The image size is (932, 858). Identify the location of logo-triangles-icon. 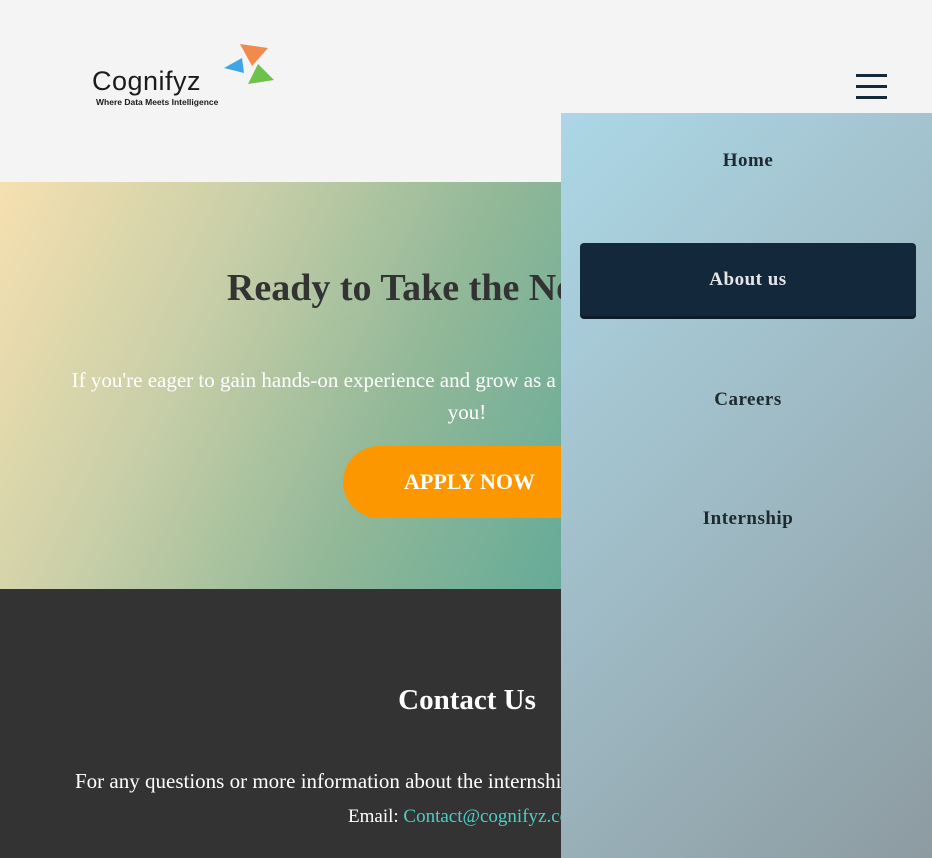
(249, 64).